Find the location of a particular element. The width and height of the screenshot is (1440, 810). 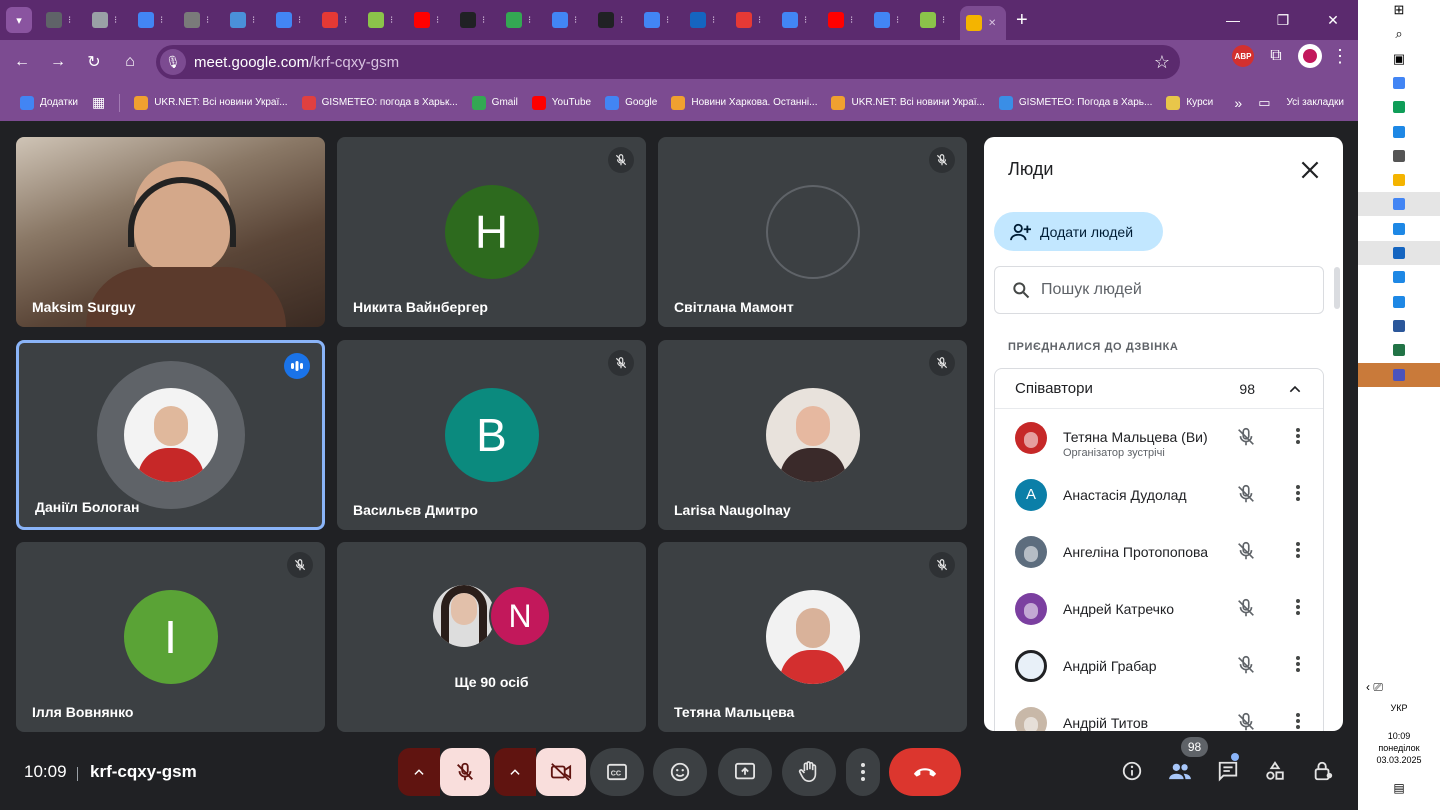

present-button is located at coordinates (745, 772).